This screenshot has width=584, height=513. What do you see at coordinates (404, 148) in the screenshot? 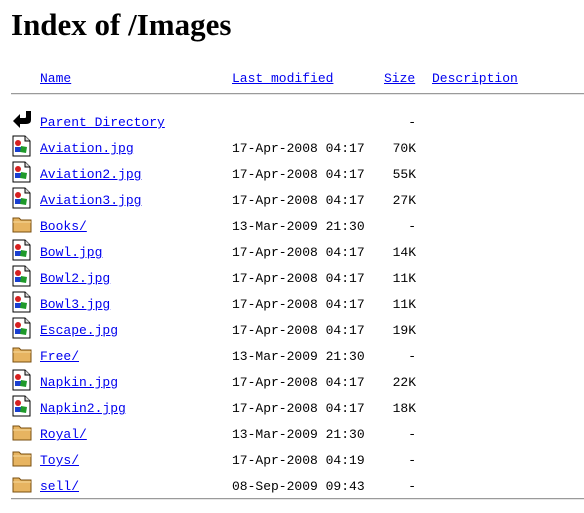
I see `size-cell: 70K` at bounding box center [404, 148].